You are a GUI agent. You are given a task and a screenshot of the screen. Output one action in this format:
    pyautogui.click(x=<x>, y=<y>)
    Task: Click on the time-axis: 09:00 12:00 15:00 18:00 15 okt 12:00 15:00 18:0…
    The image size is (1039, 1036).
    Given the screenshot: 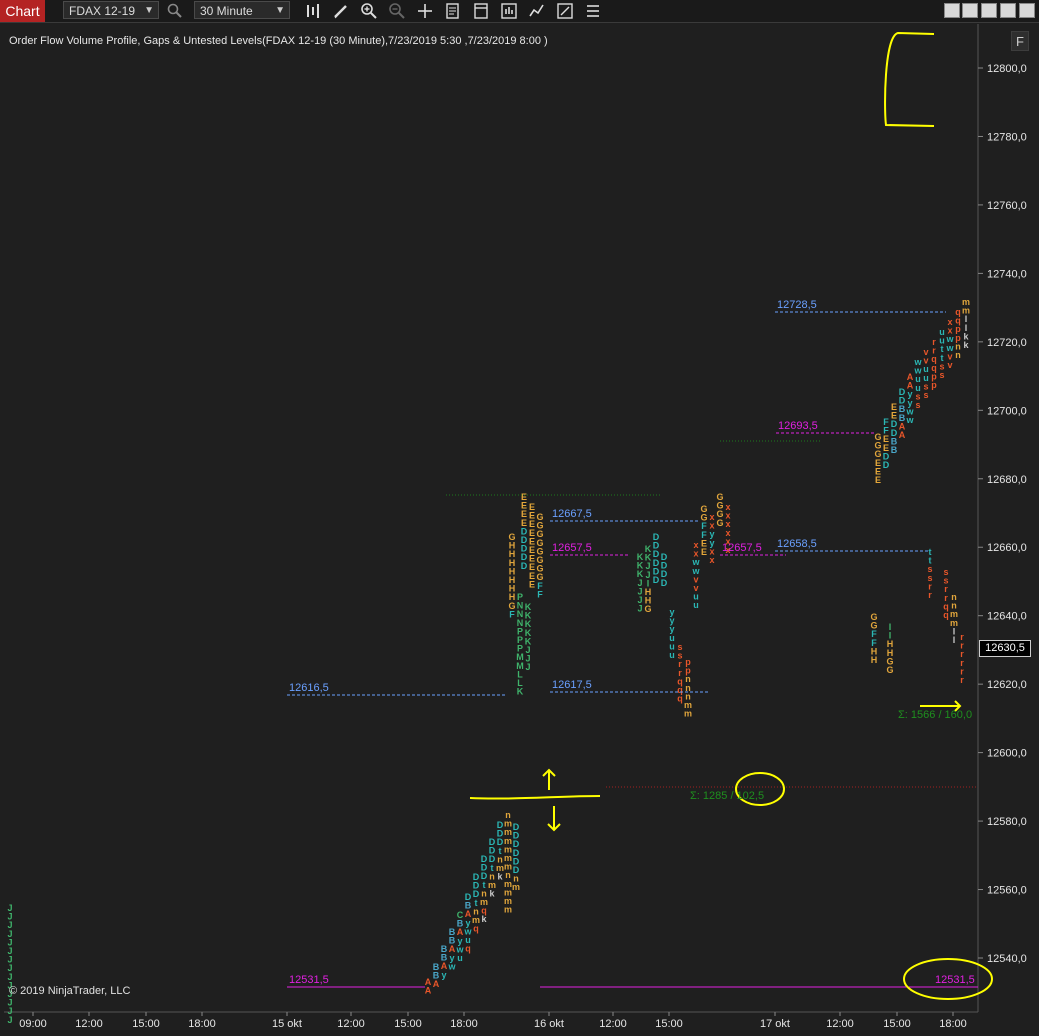 What is the action you would take?
    pyautogui.click(x=493, y=1021)
    